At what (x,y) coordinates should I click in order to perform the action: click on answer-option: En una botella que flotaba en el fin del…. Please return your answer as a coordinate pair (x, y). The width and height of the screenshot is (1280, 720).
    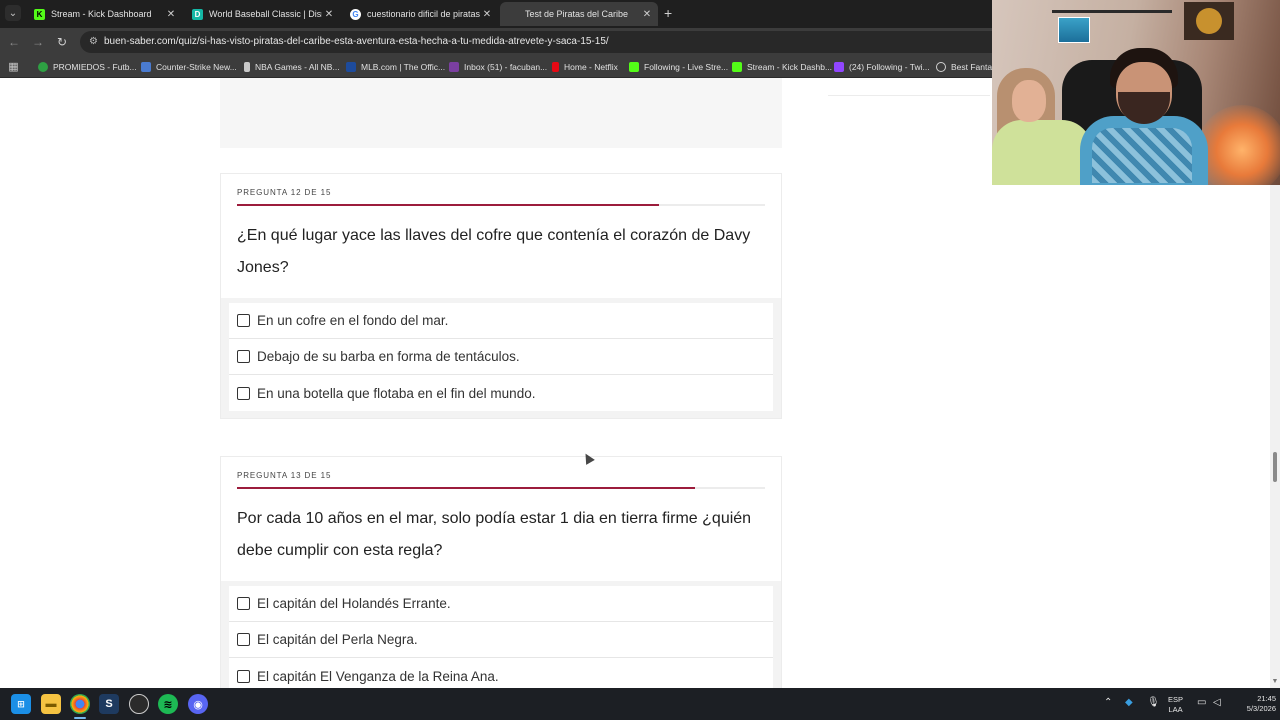
    Looking at the image, I should click on (501, 393).